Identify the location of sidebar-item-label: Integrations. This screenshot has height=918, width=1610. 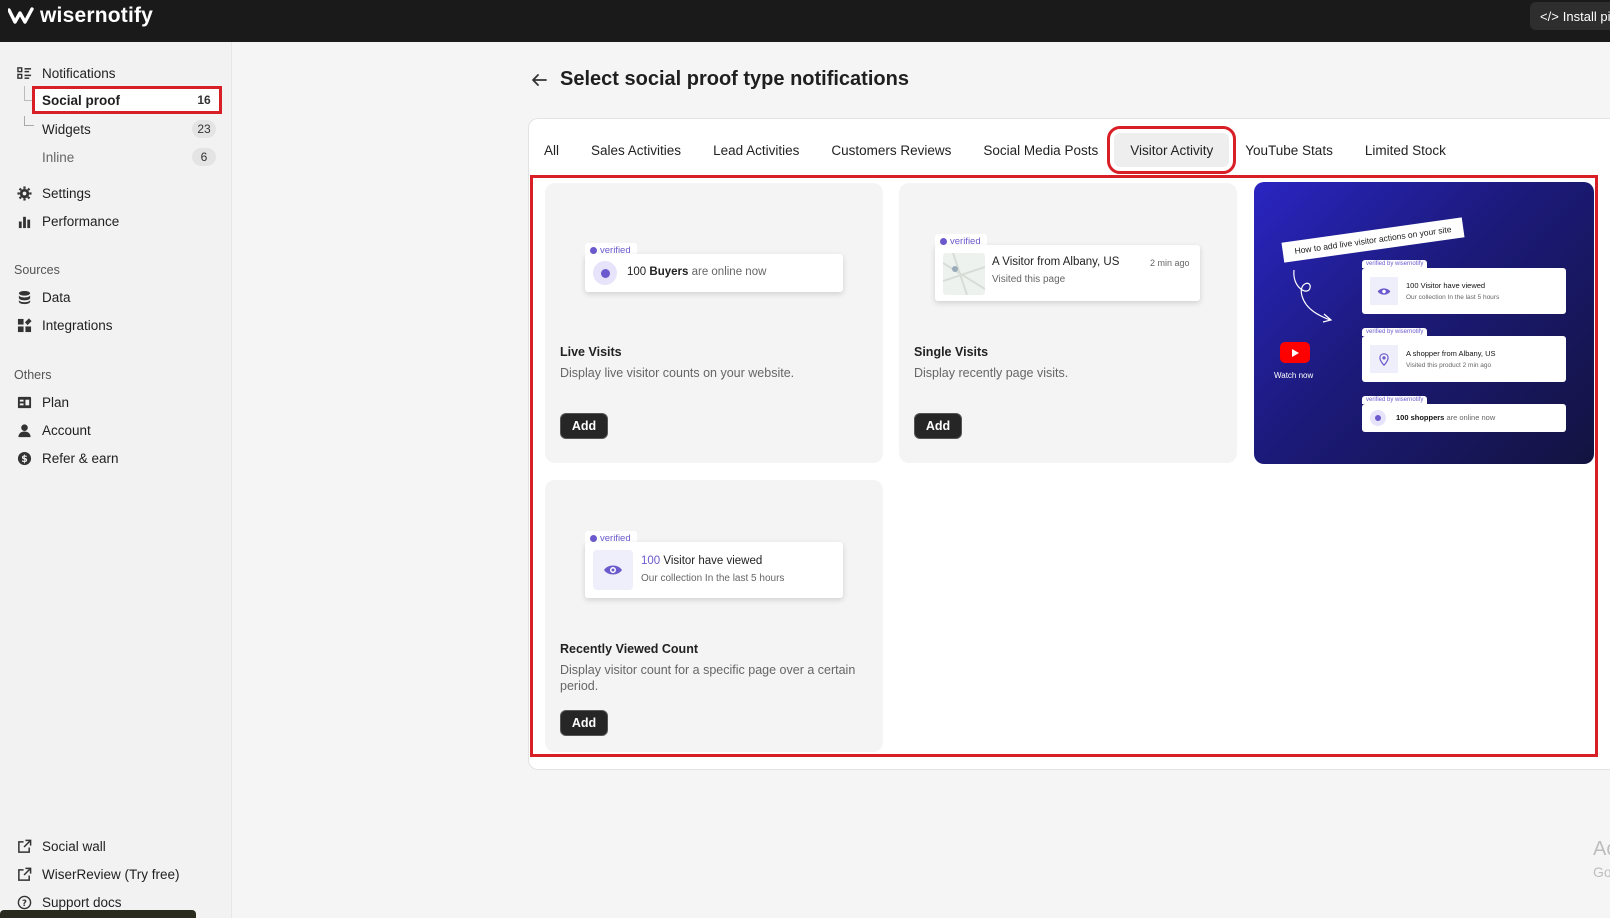
(77, 325).